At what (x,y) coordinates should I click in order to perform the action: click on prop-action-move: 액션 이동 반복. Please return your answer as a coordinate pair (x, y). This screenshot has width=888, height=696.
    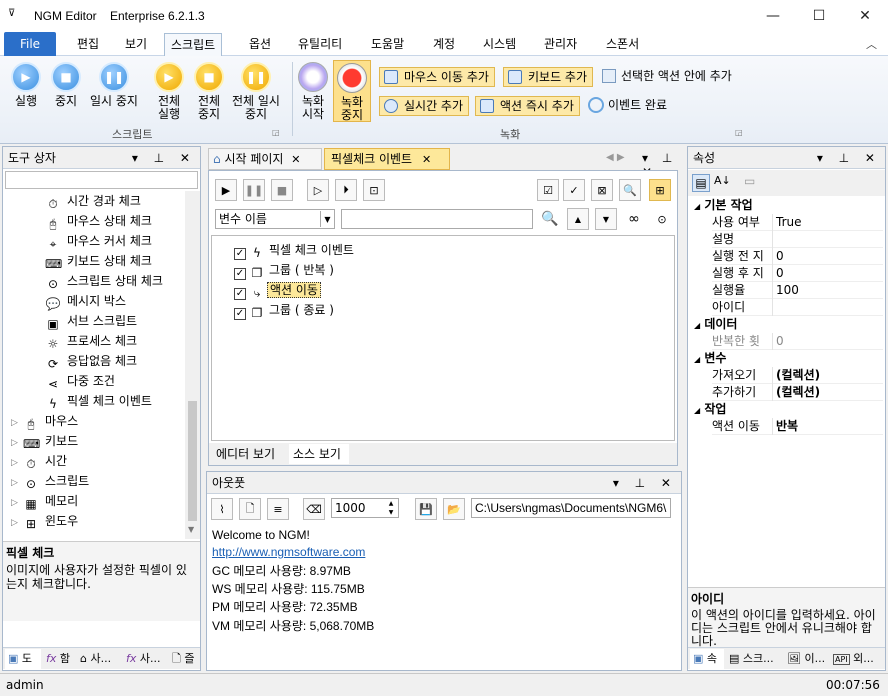
    Looking at the image, I should click on (797, 426).